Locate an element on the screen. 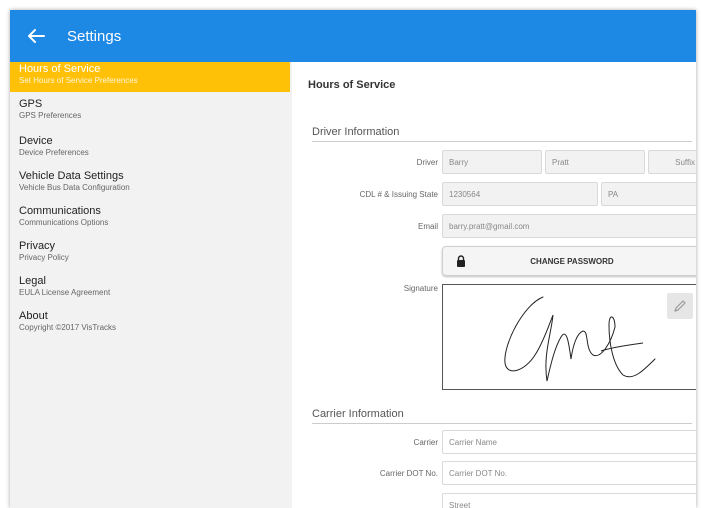  cdl-state-field: PA is located at coordinates (648, 194).